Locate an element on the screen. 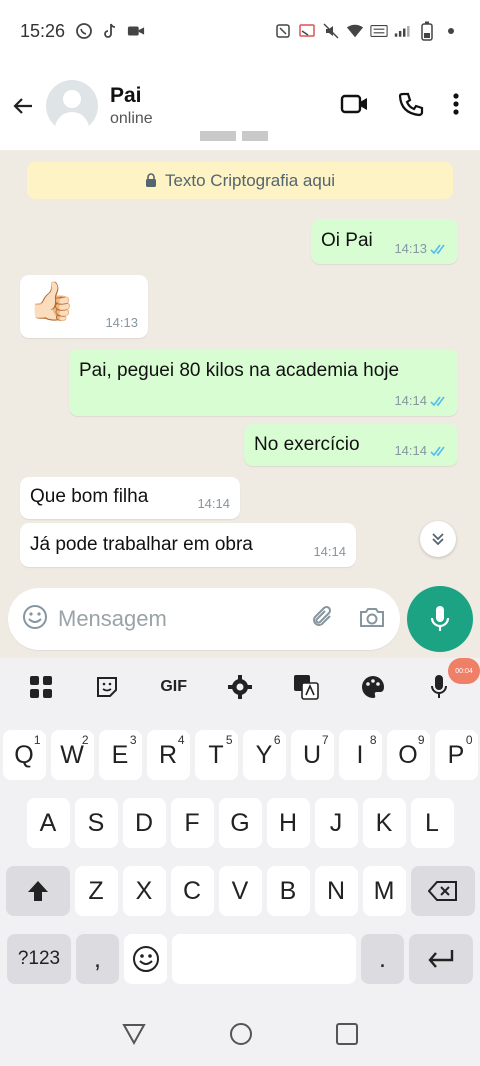 Image resolution: width=480 pixels, height=1066 pixels. space-key is located at coordinates (264, 959).